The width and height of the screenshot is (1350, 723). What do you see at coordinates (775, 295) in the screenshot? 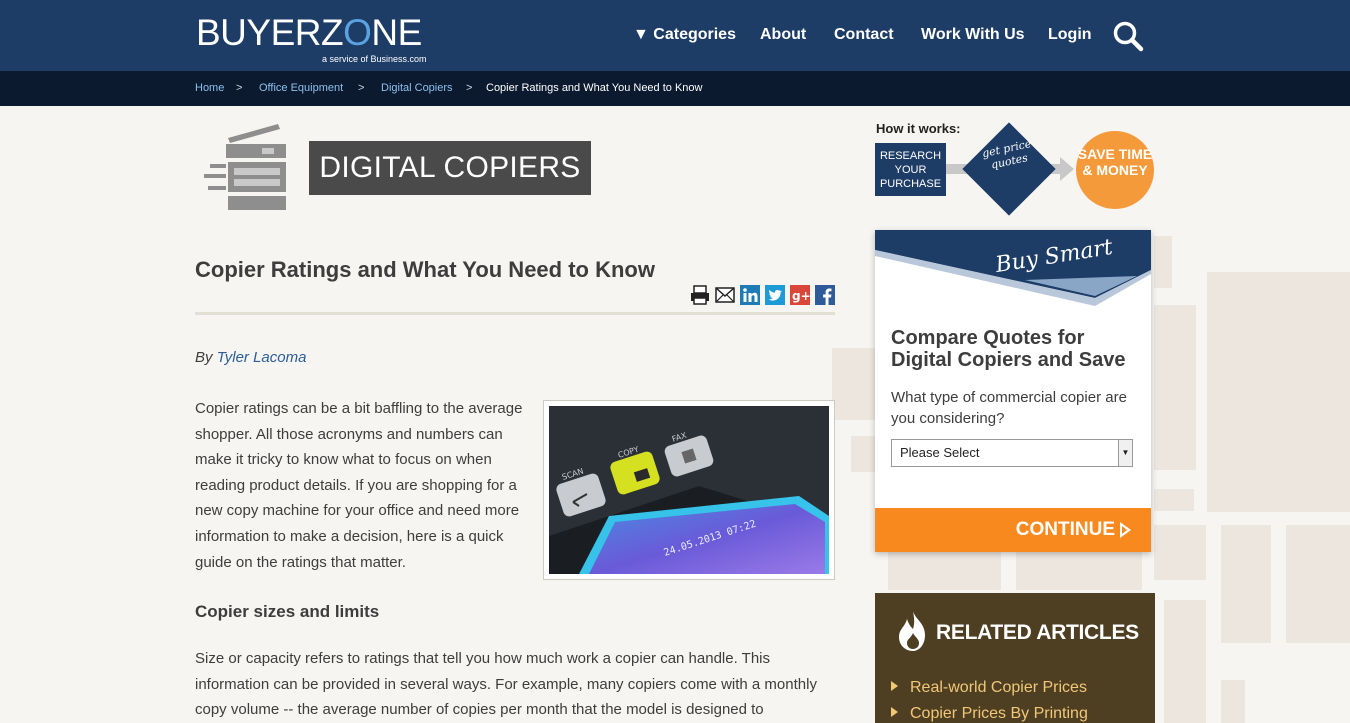
I see `twitter-icon` at bounding box center [775, 295].